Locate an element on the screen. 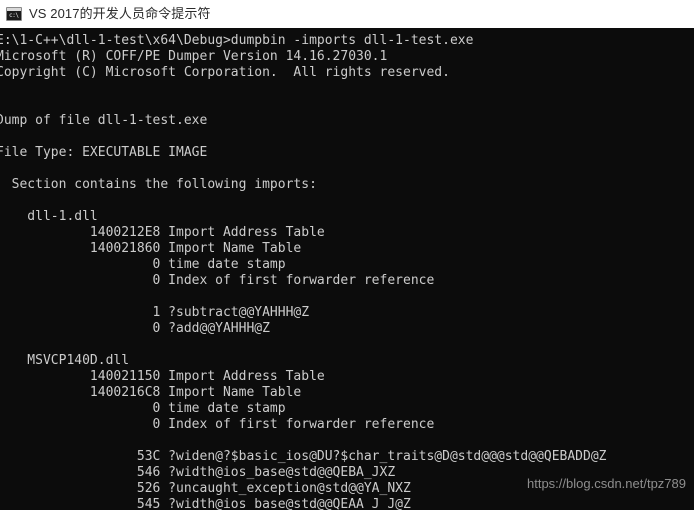 The image size is (694, 510). console-icon-titlebar-strip is located at coordinates (14, 9).